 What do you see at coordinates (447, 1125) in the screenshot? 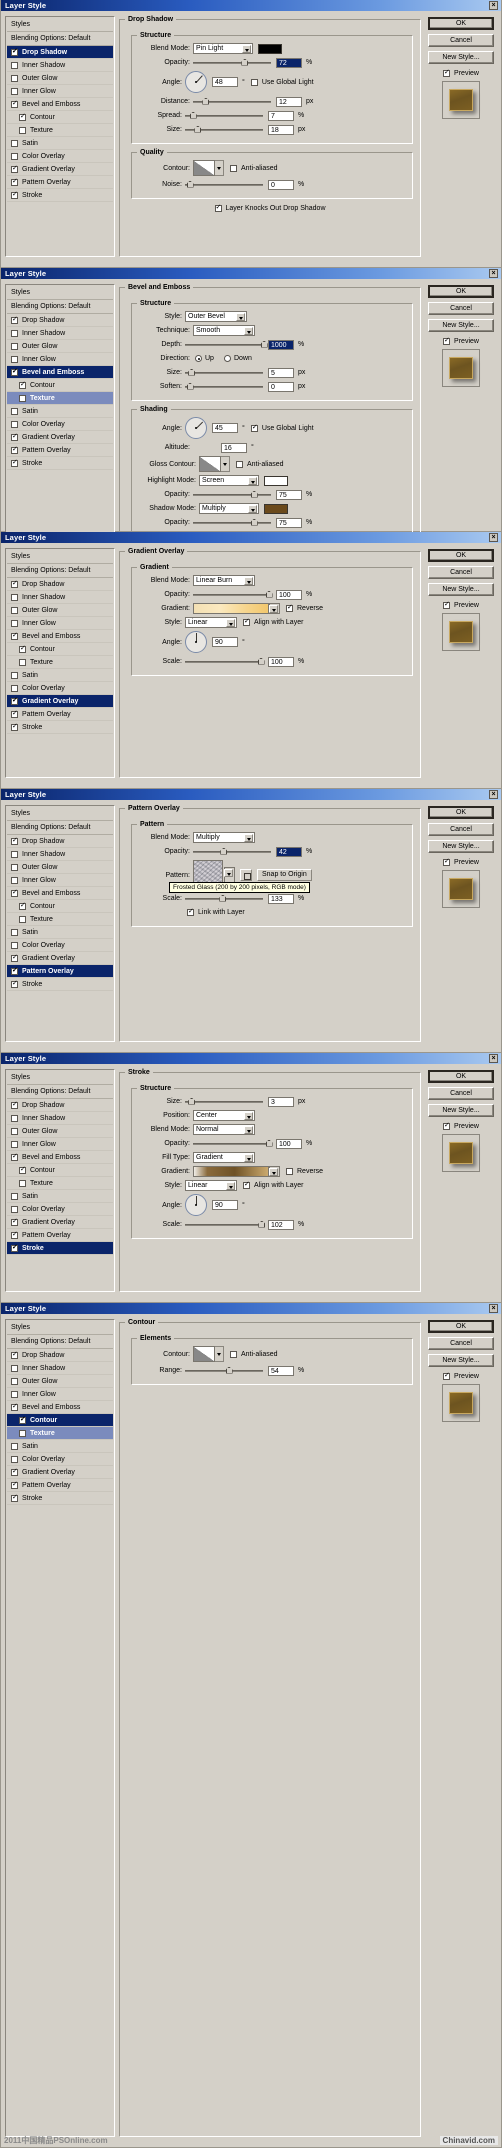
I see `checkbox-preview` at bounding box center [447, 1125].